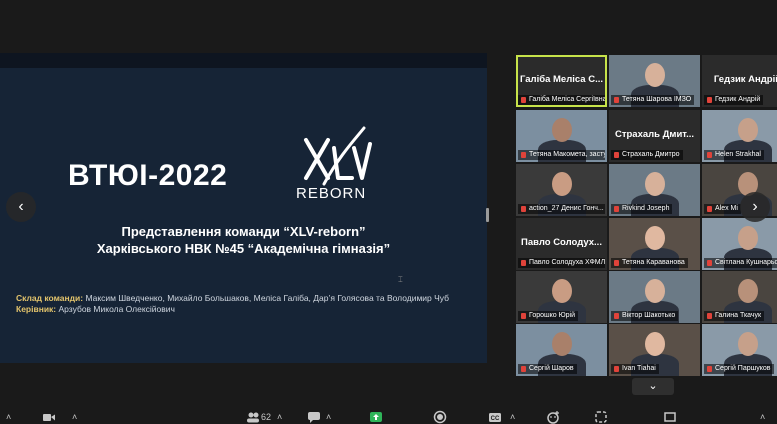 Image resolution: width=777 pixels, height=424 pixels. Describe the element at coordinates (734, 100) in the screenshot. I see `participant-name-label: Гедзик Андрій` at that location.